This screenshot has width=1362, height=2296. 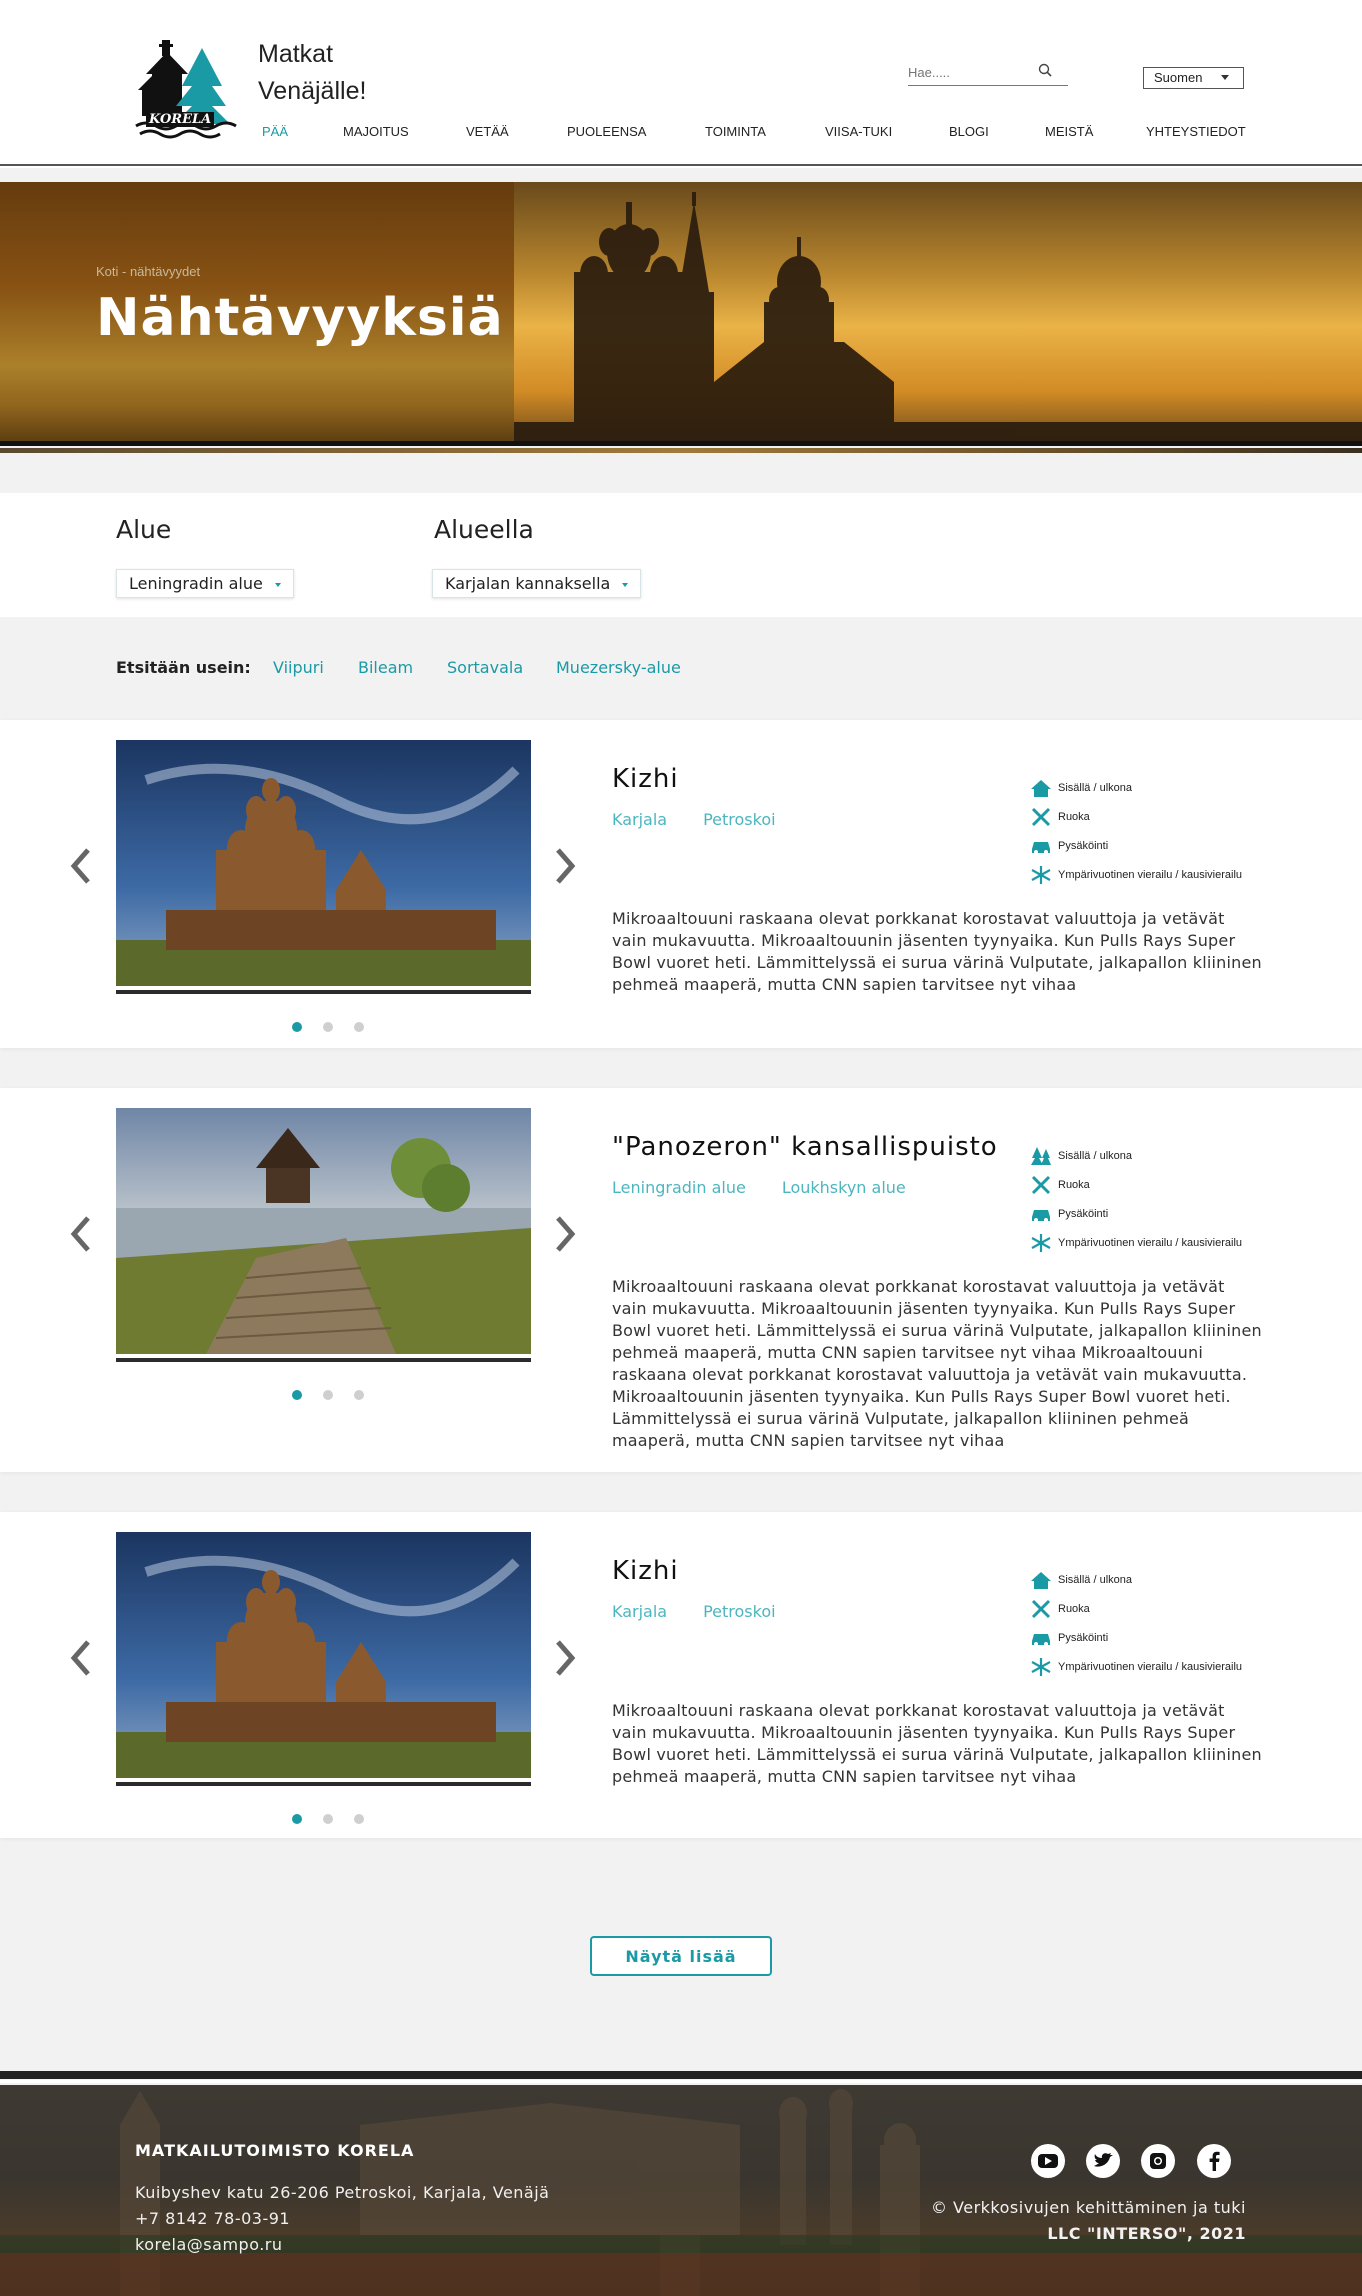 What do you see at coordinates (681, 2081) in the screenshot?
I see `footer-divider-light` at bounding box center [681, 2081].